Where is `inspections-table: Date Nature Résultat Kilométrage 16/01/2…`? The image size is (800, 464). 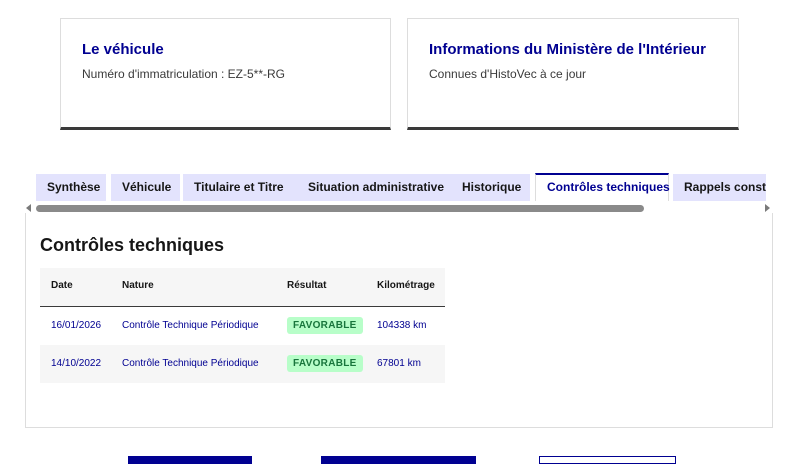 inspections-table: Date Nature Résultat Kilométrage 16/01/2… is located at coordinates (242, 325).